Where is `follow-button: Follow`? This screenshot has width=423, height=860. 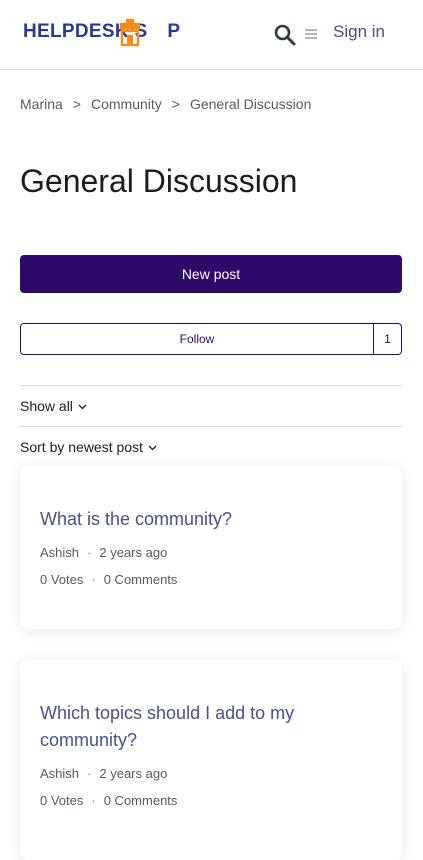 follow-button: Follow is located at coordinates (197, 339).